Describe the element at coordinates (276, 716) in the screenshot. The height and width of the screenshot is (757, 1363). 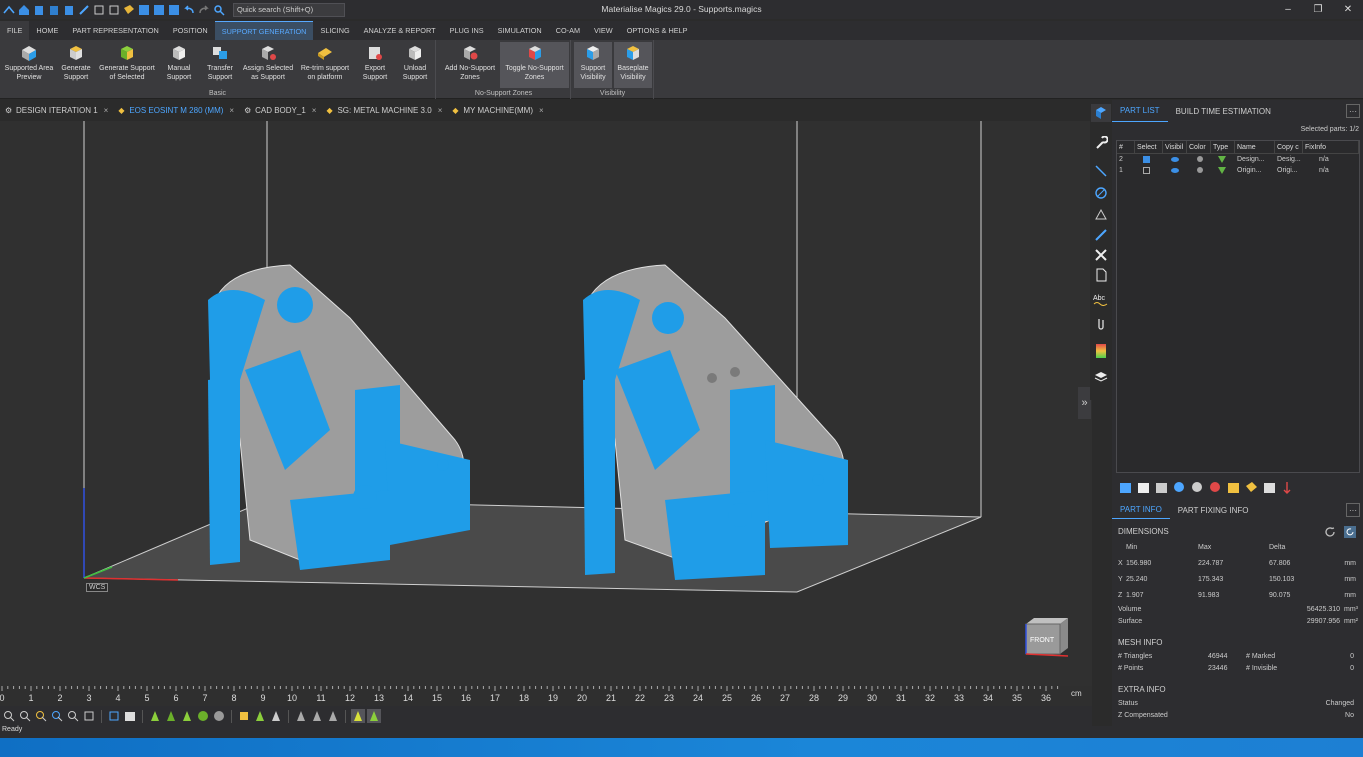
I see `section-icon` at that location.